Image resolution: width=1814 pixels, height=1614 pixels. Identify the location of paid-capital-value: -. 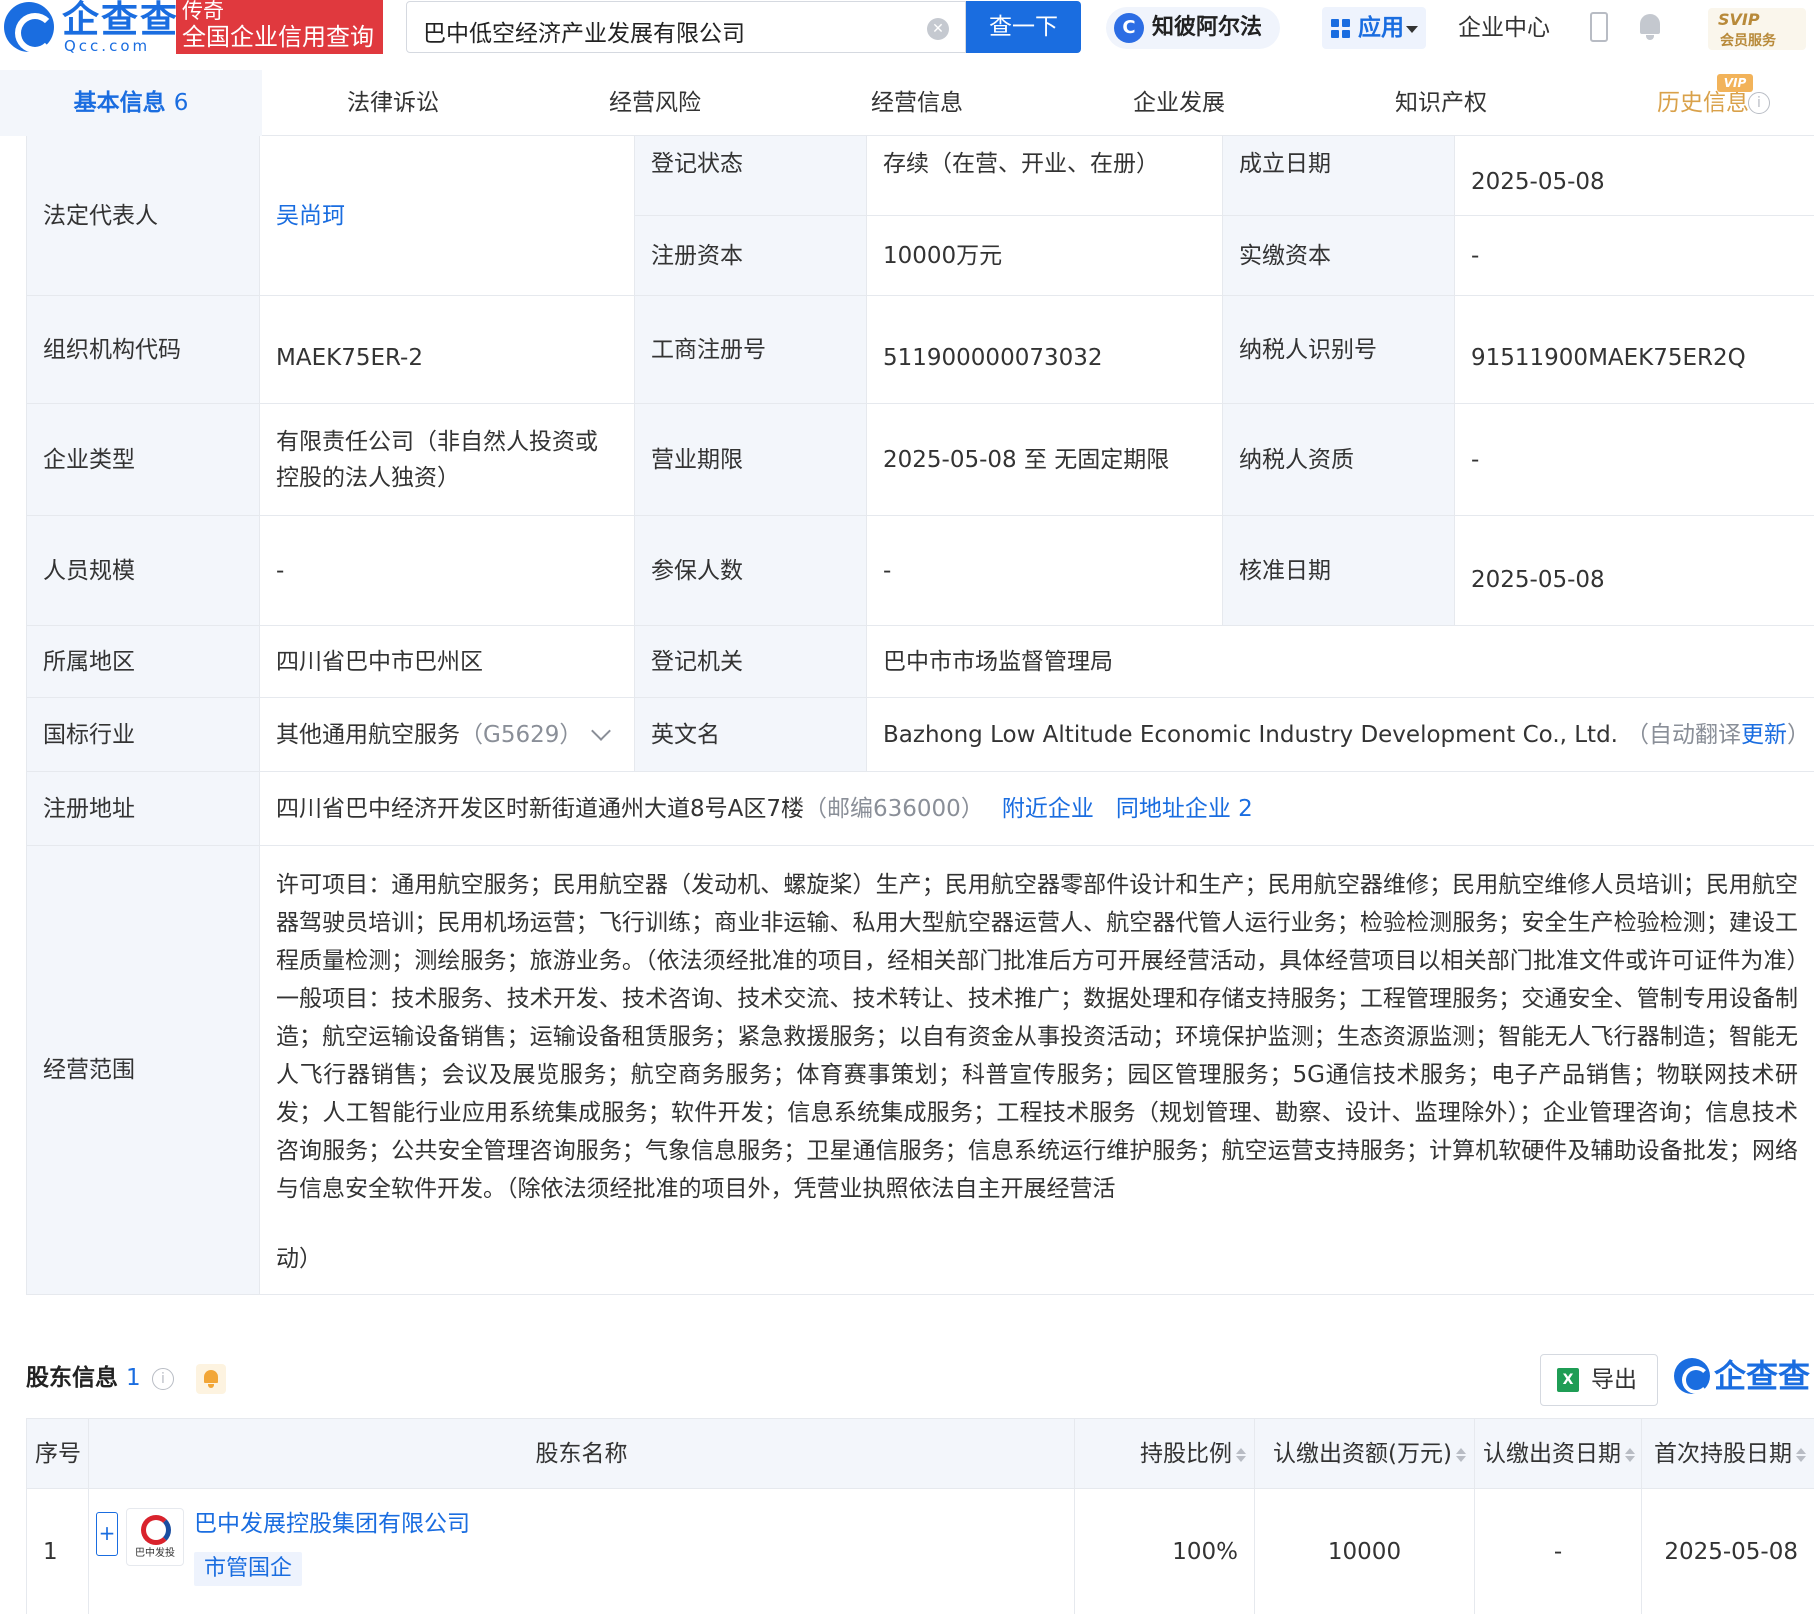
(1634, 256).